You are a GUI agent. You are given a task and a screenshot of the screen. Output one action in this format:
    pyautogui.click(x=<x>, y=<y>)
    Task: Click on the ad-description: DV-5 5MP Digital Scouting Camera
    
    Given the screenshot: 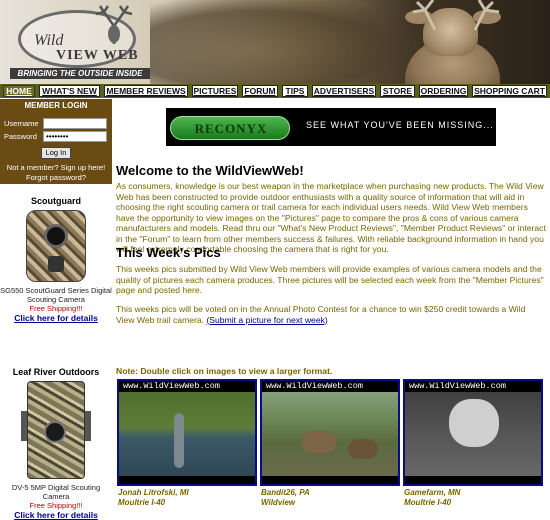 What is the action you would take?
    pyautogui.click(x=56, y=492)
    